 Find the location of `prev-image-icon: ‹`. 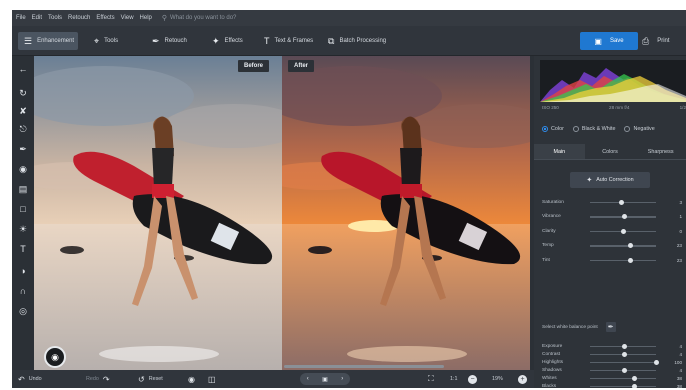

prev-image-icon: ‹ is located at coordinates (308, 379).